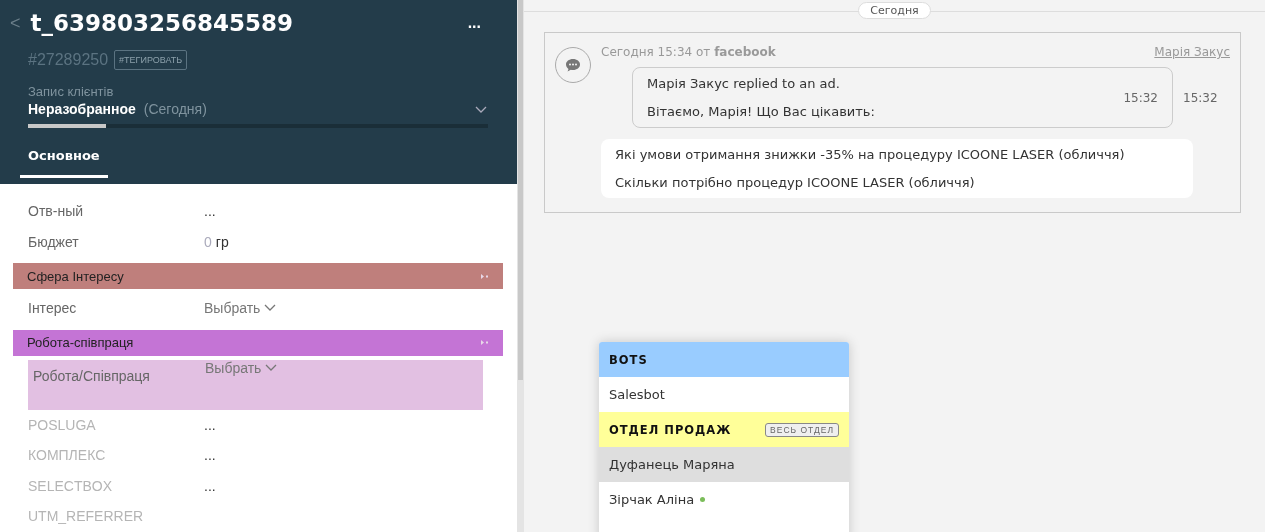 This screenshot has height=532, width=1265. What do you see at coordinates (53, 308) in the screenshot?
I see `field-label: Інтерес` at bounding box center [53, 308].